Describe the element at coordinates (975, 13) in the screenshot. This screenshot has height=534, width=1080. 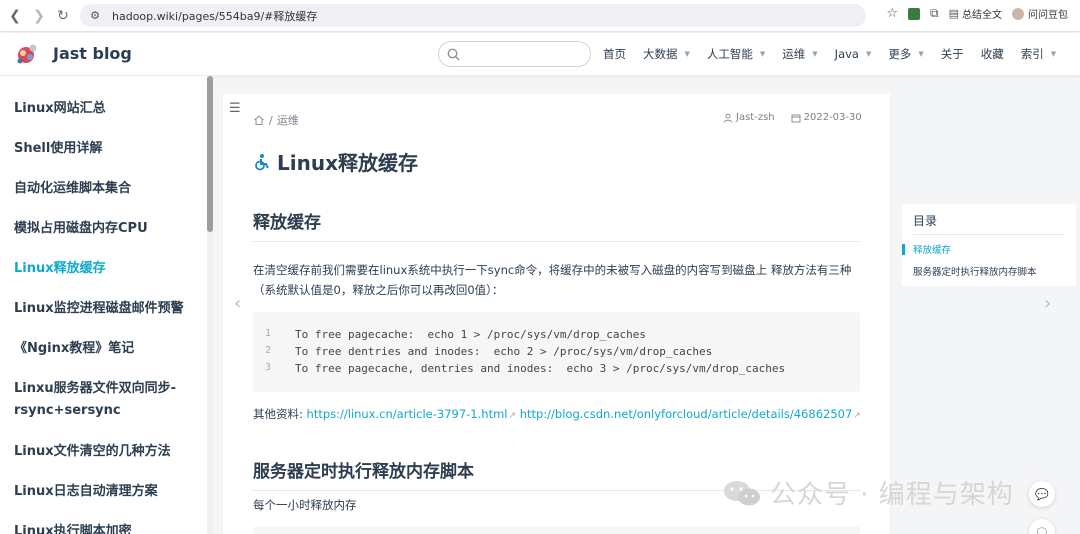
I see `summary-extension: ▤ 总结全文` at that location.